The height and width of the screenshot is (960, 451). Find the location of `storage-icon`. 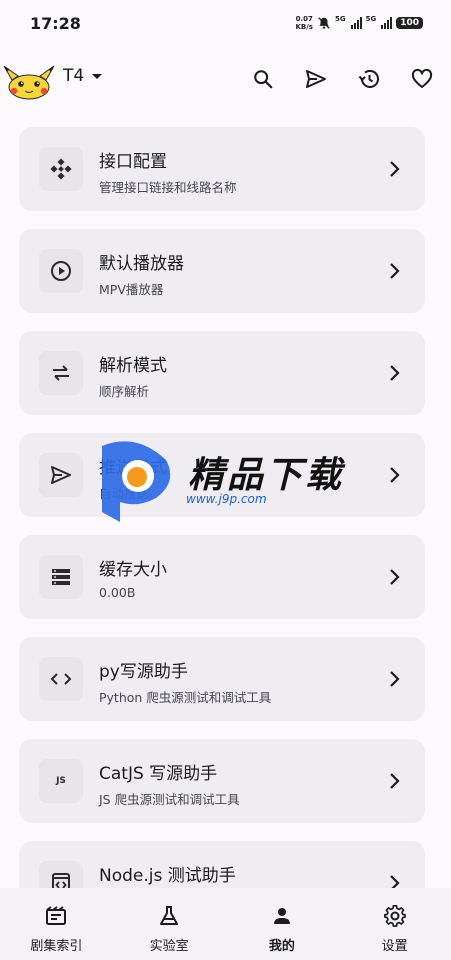

storage-icon is located at coordinates (61, 577).